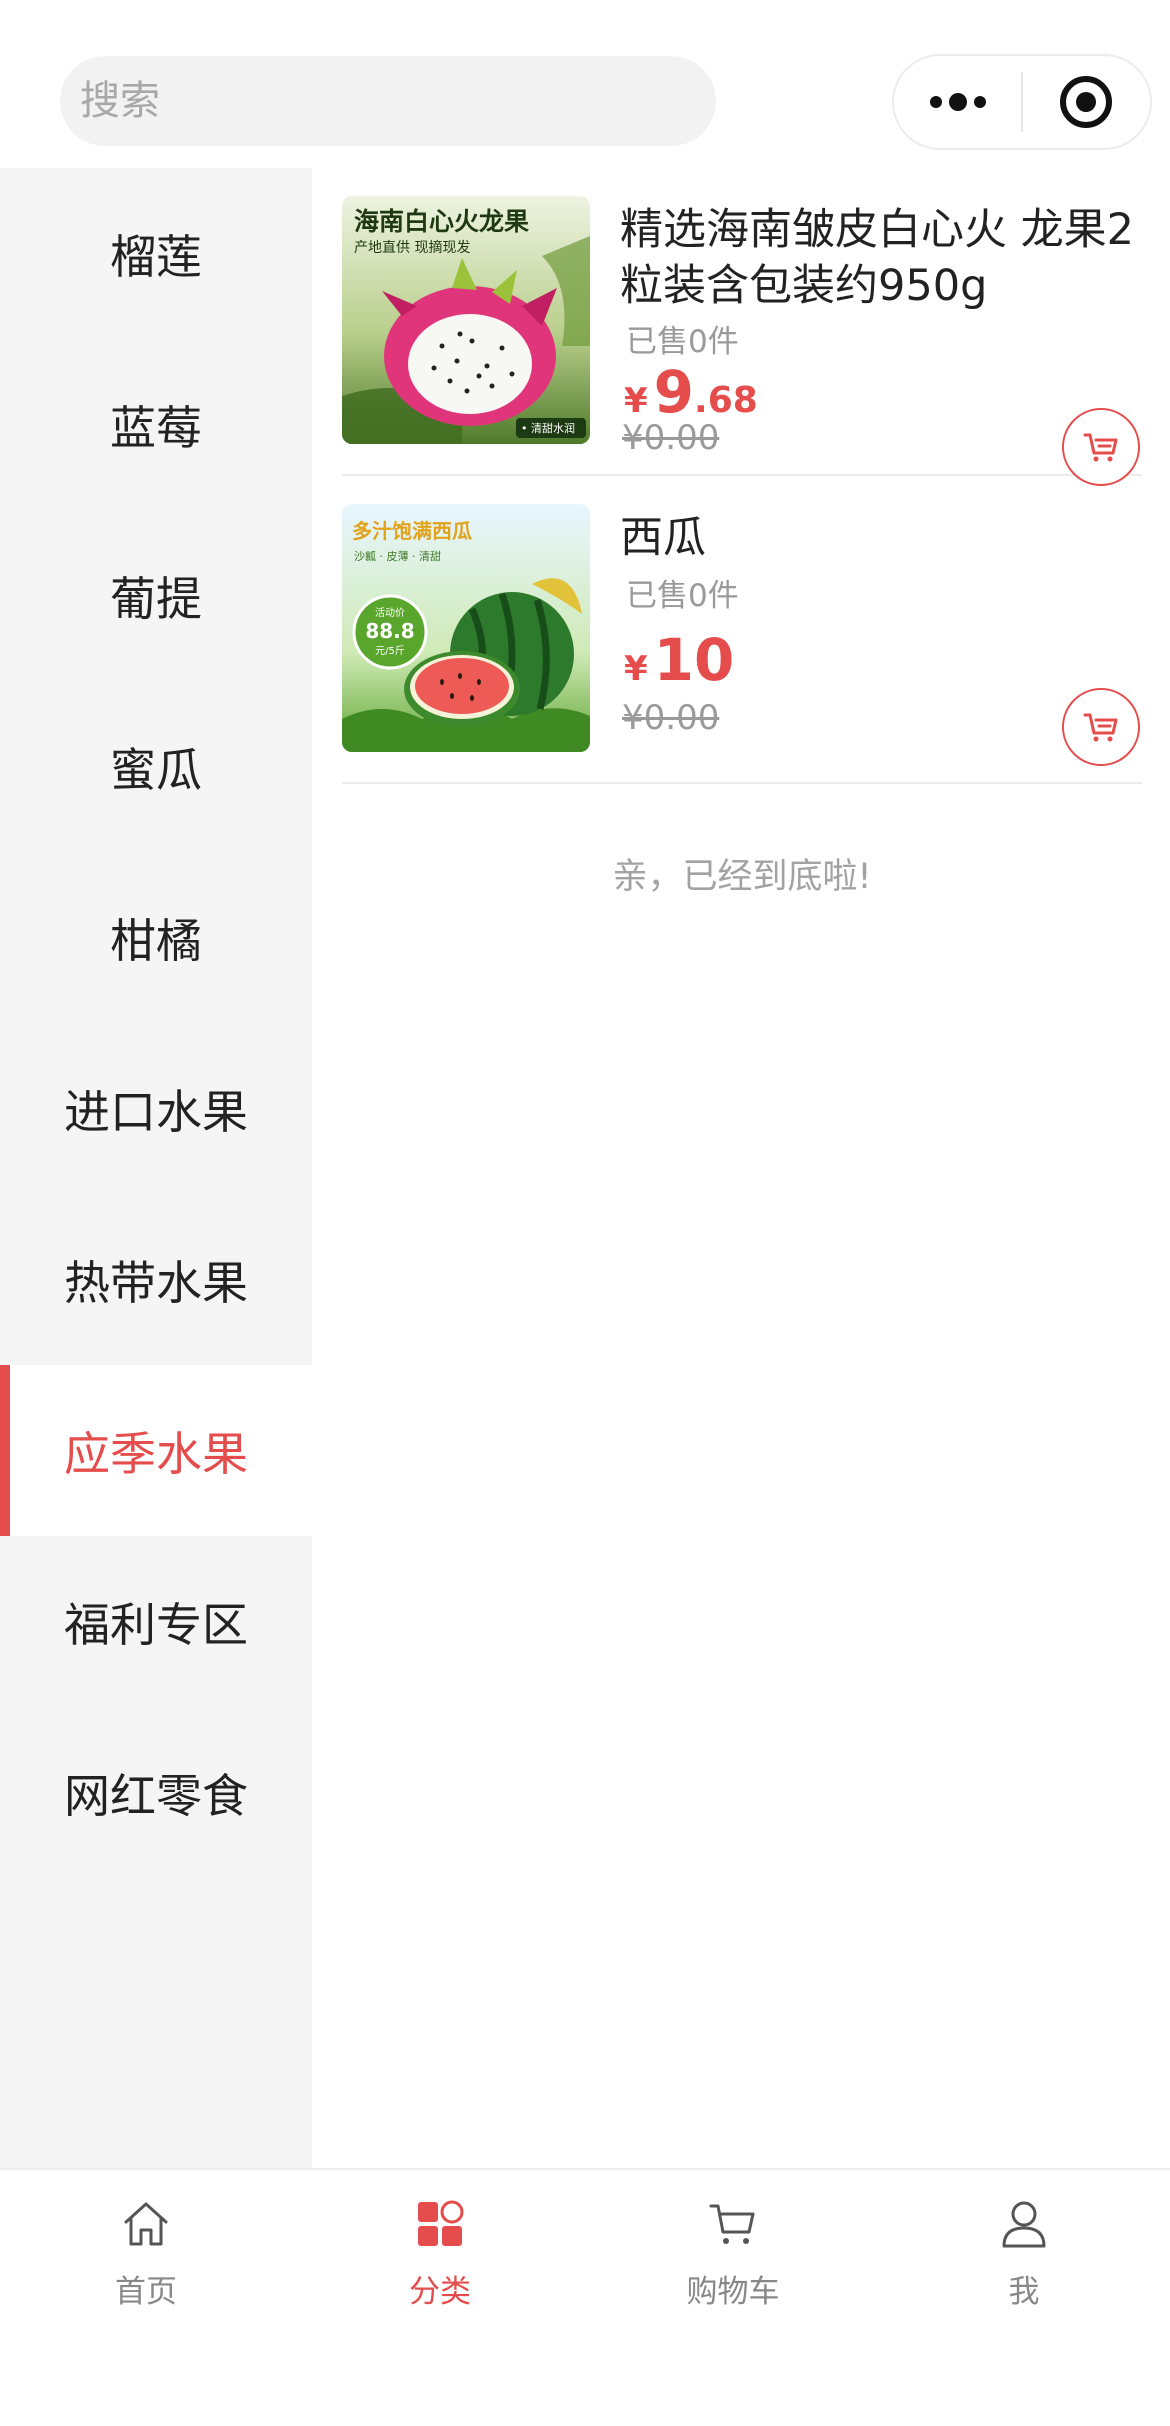 Image resolution: width=1170 pixels, height=2426 pixels. I want to click on home-icon, so click(146, 2224).